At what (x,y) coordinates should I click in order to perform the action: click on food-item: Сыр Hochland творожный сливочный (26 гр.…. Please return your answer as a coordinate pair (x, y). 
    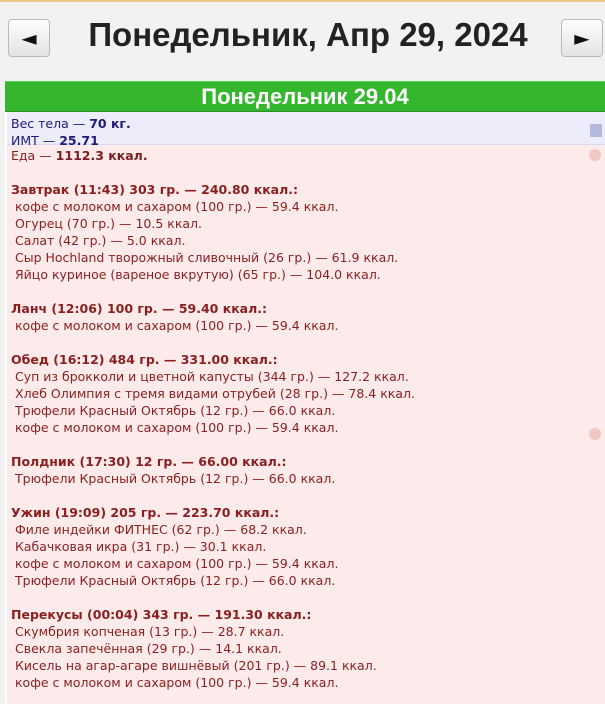
    Looking at the image, I should click on (308, 257).